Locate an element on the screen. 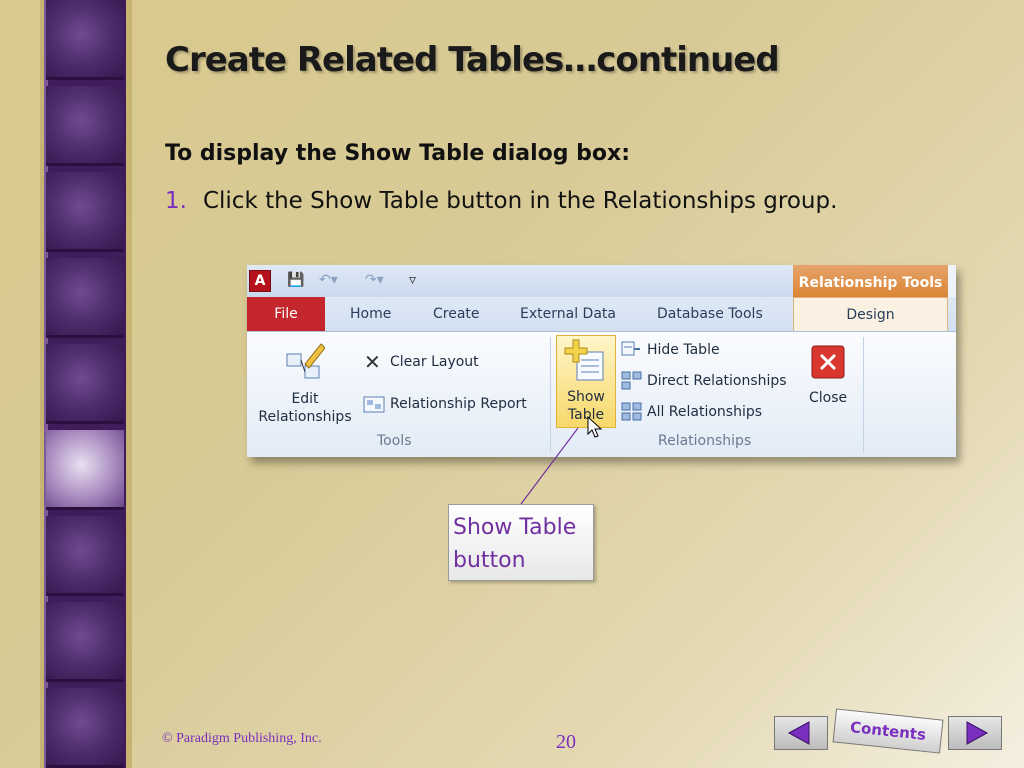 Image resolution: width=1024 pixels, height=768 pixels. all-relationships-button: All Relationships is located at coordinates (704, 412).